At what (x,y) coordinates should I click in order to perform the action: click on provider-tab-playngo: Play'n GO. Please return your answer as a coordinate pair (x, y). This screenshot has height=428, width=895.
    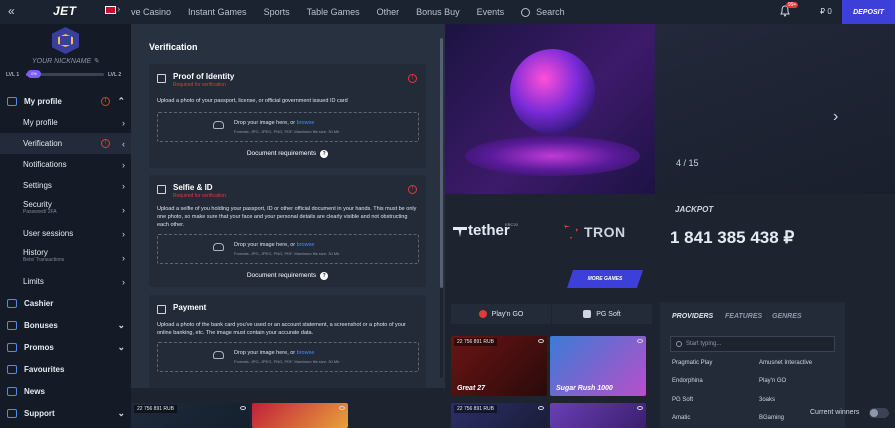
    Looking at the image, I should click on (501, 314).